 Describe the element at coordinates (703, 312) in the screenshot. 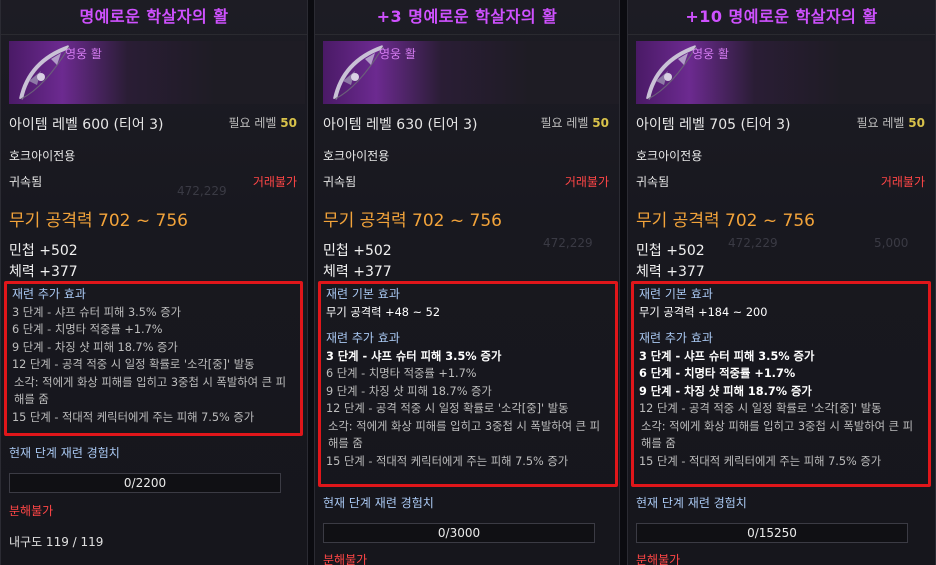

I see `base-effect-line: 무기 공격력 +184 ~ 200` at that location.